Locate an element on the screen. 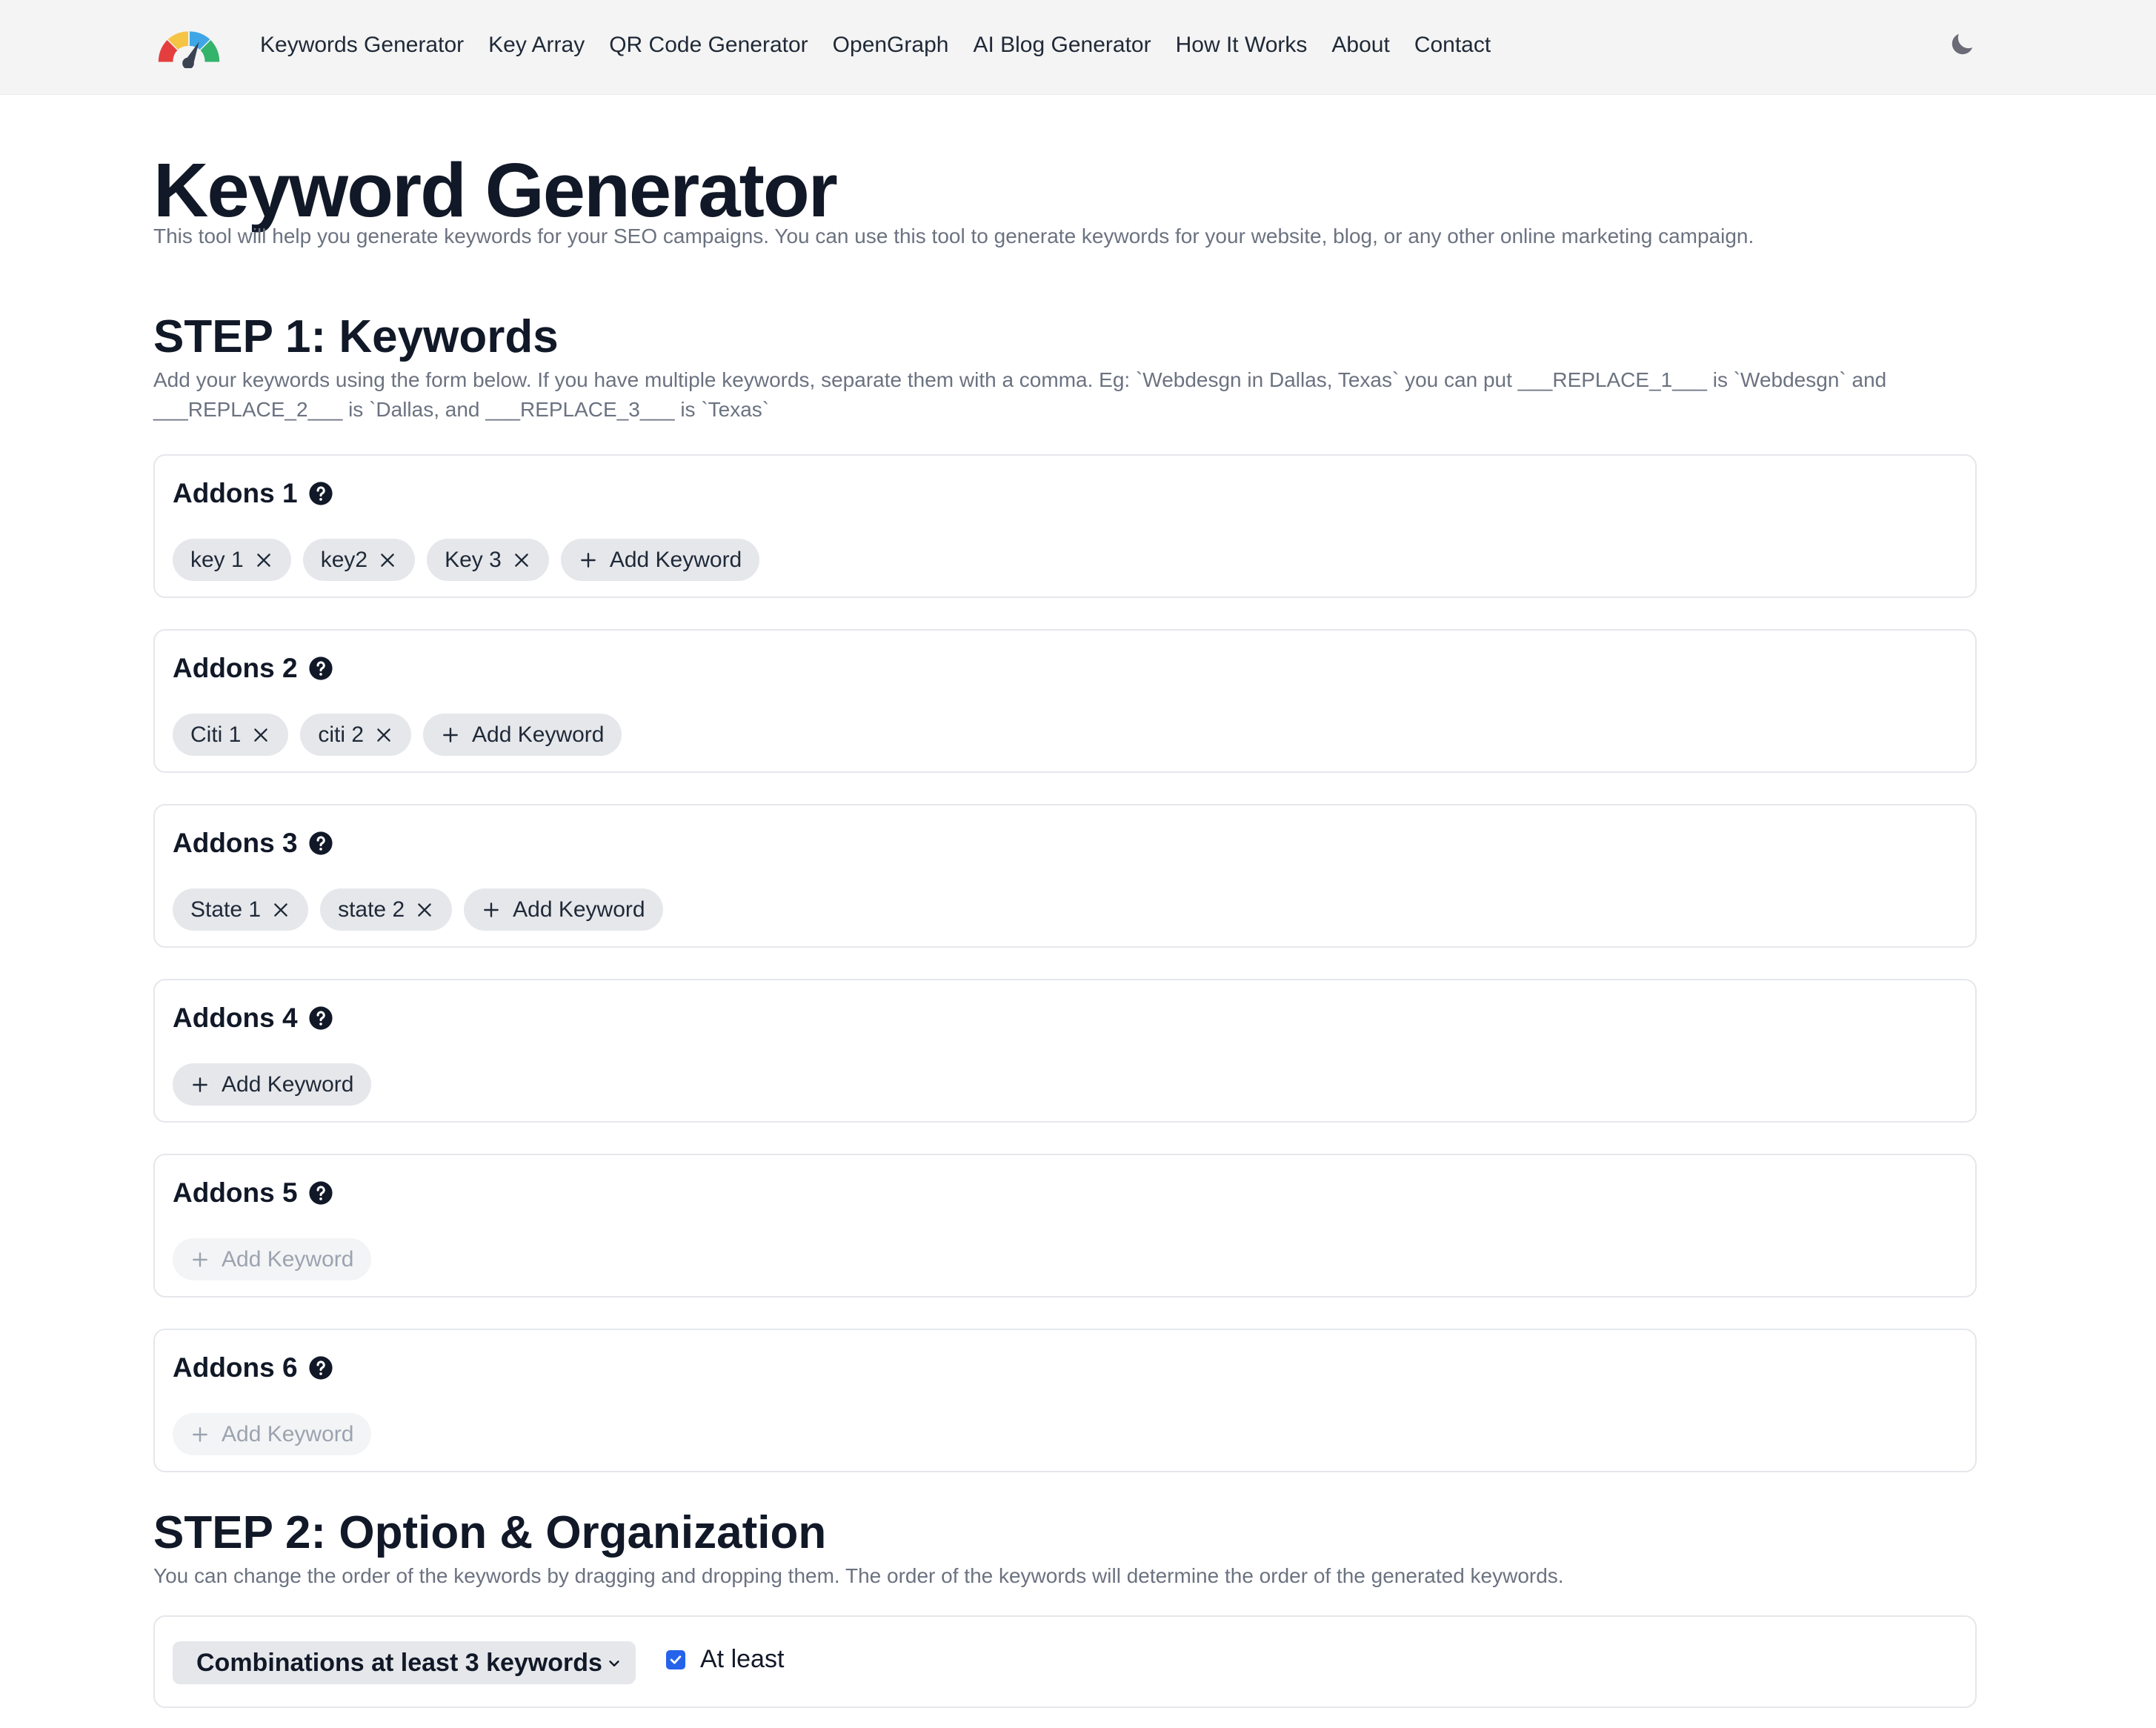 This screenshot has width=2156, height=1728. keyword-chip: key2 is located at coordinates (359, 560).